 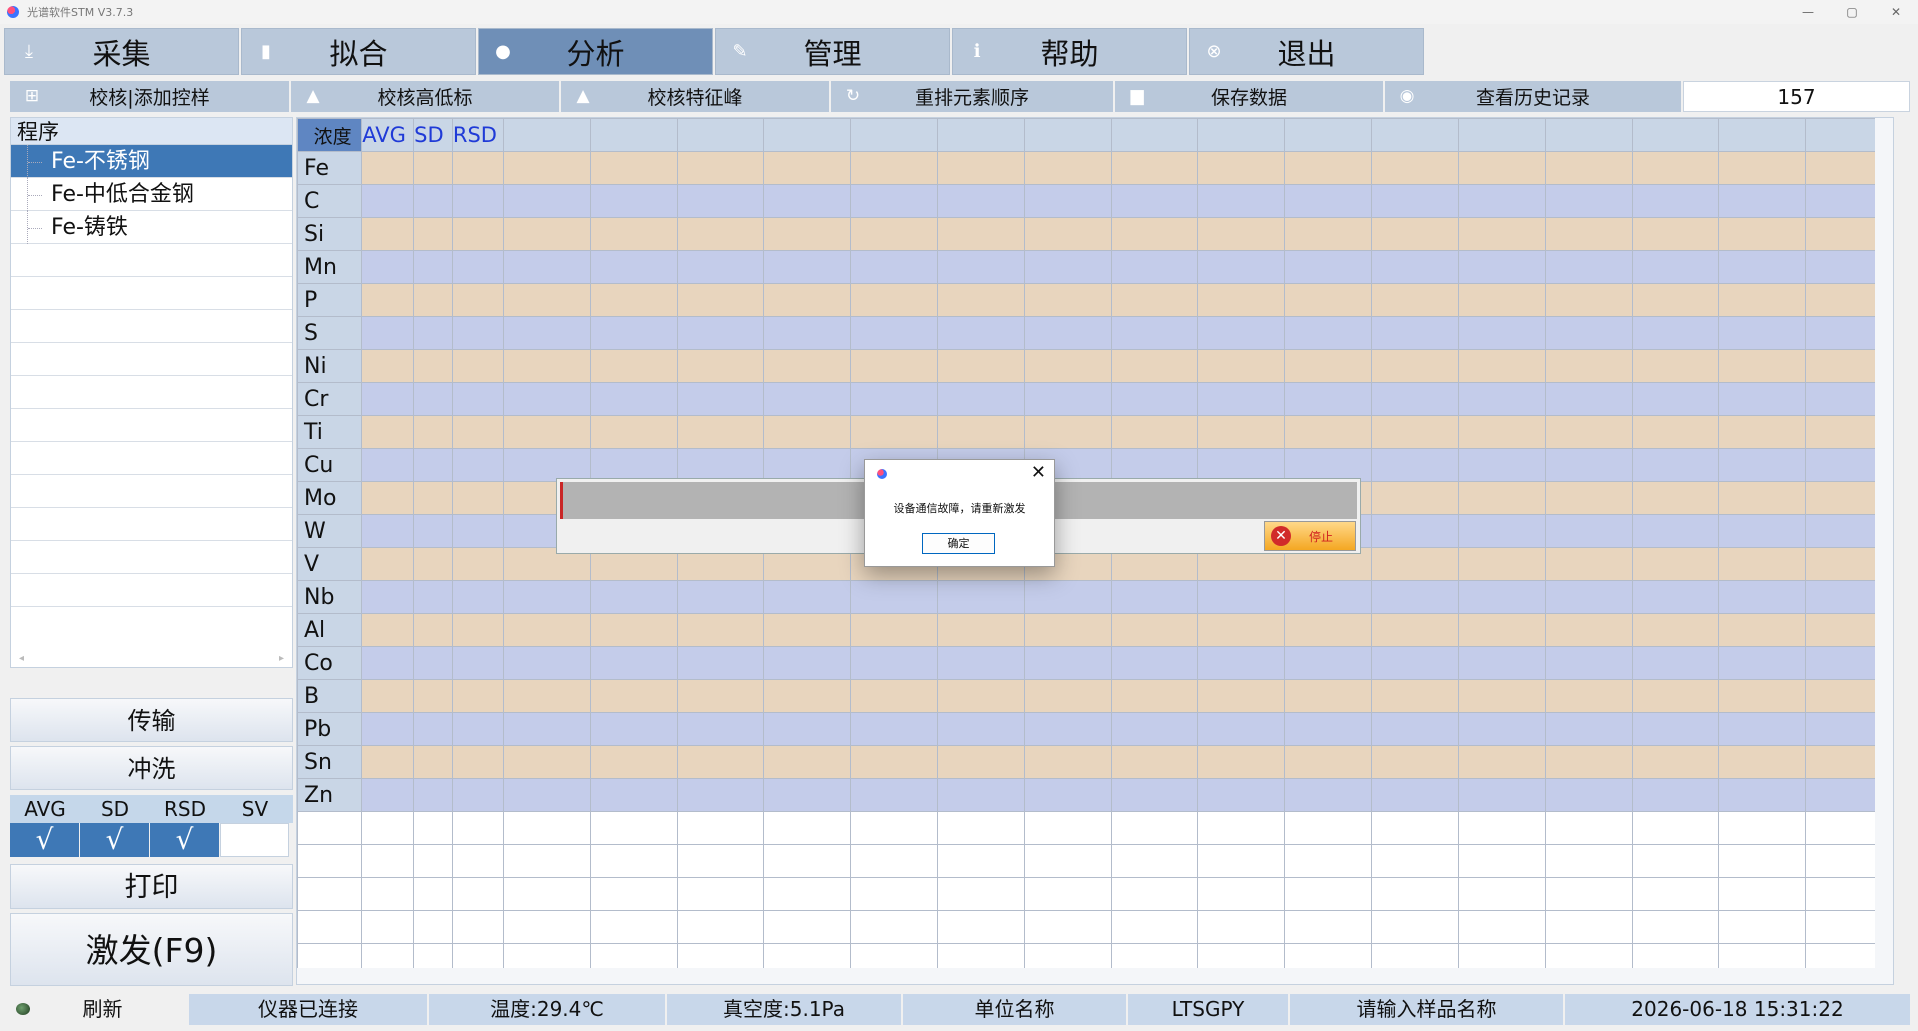 What do you see at coordinates (1808, 12) in the screenshot?
I see `minimize-button: —` at bounding box center [1808, 12].